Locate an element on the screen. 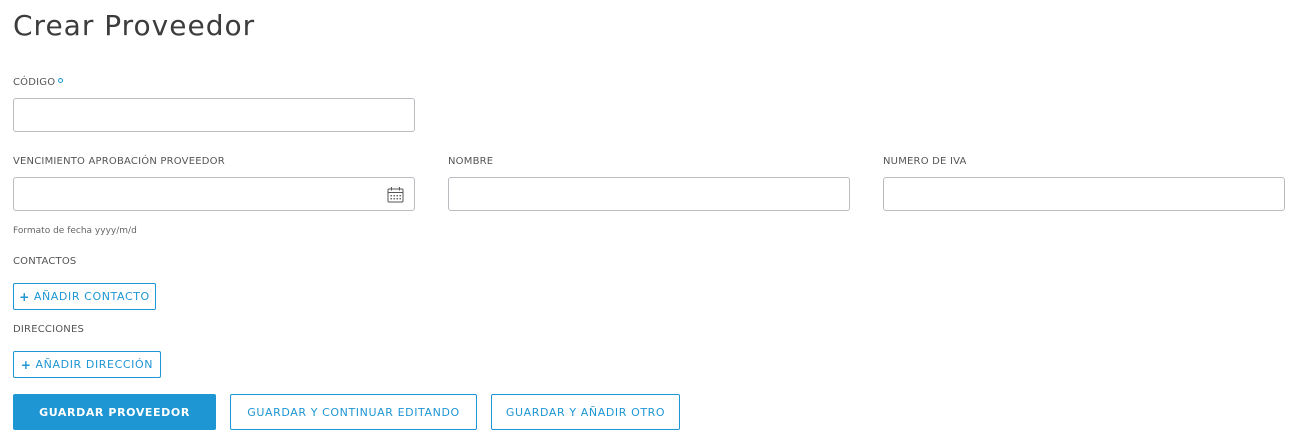 The image size is (1304, 445). vencimiento-label: VENCIMIENTO APROBACIÓN PROVEEDOR is located at coordinates (119, 161).